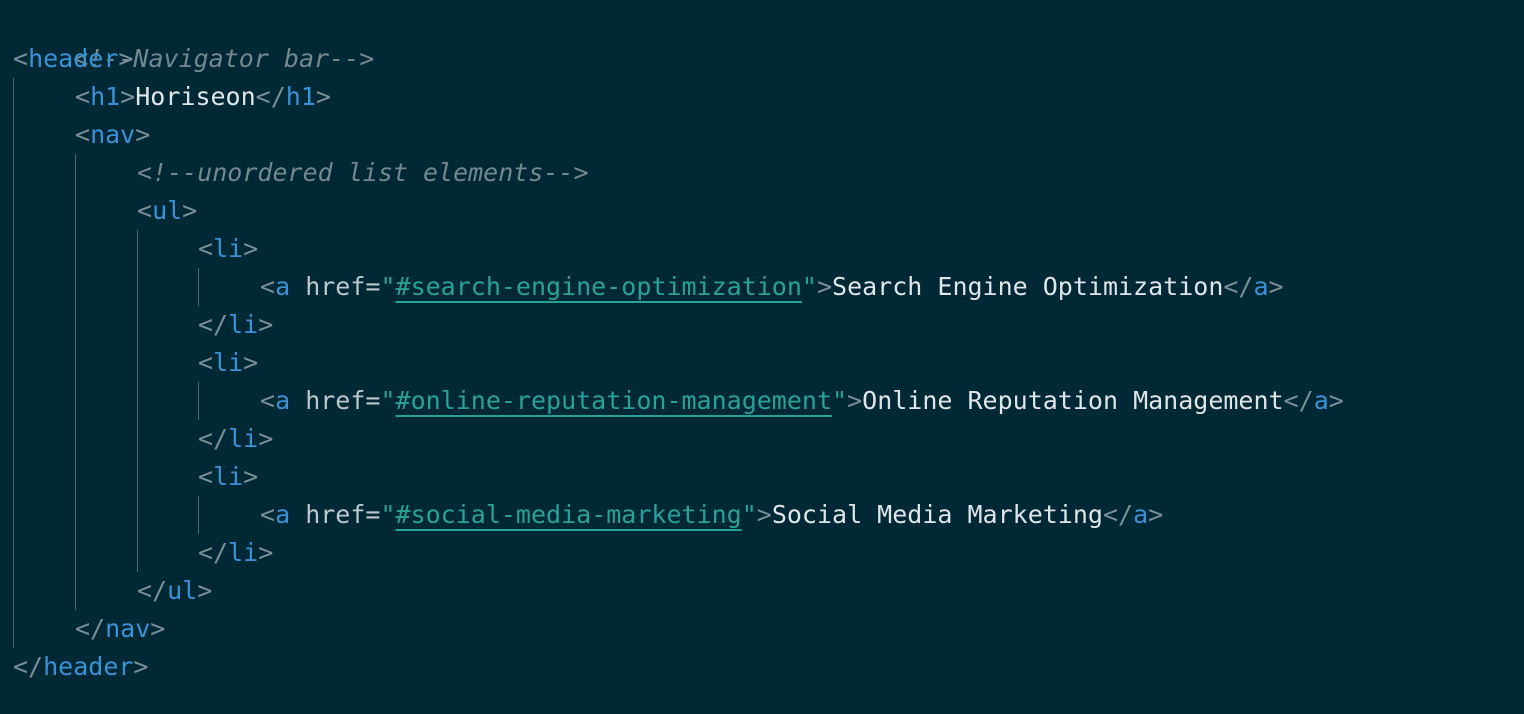  I want to click on code-line: </header>, so click(80, 667).